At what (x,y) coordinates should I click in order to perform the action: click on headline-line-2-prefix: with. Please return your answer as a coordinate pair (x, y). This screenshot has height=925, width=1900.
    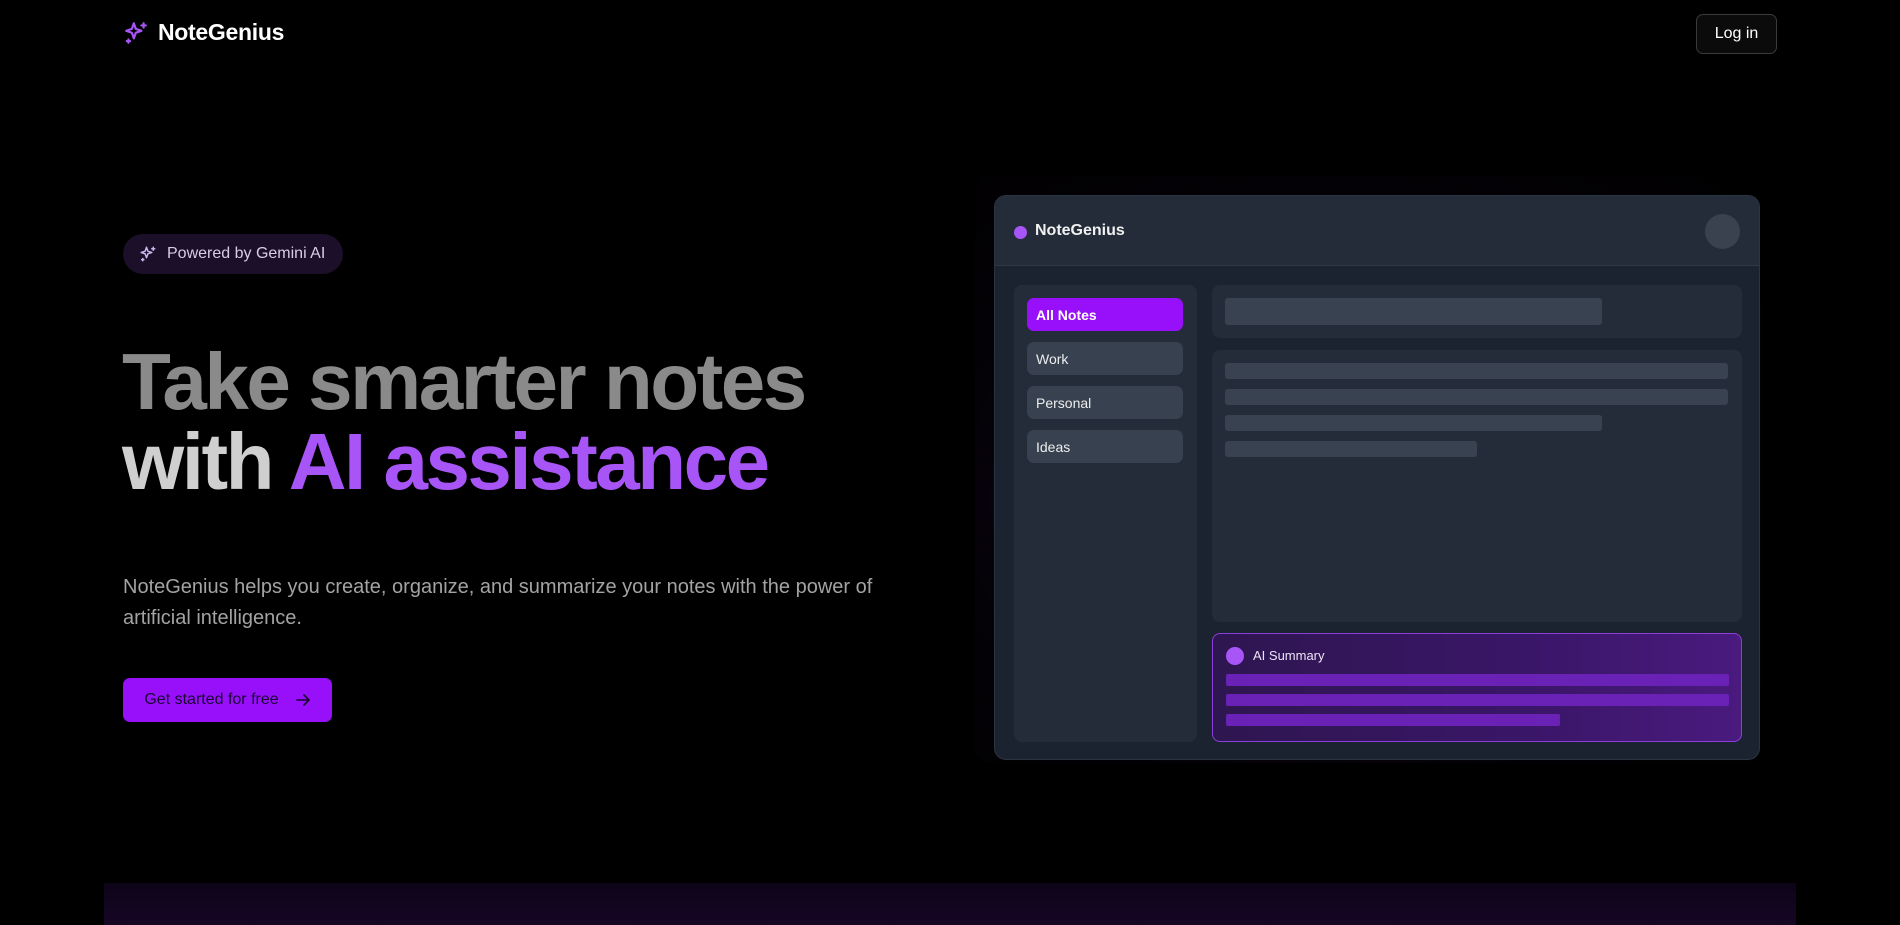
    Looking at the image, I should click on (205, 461).